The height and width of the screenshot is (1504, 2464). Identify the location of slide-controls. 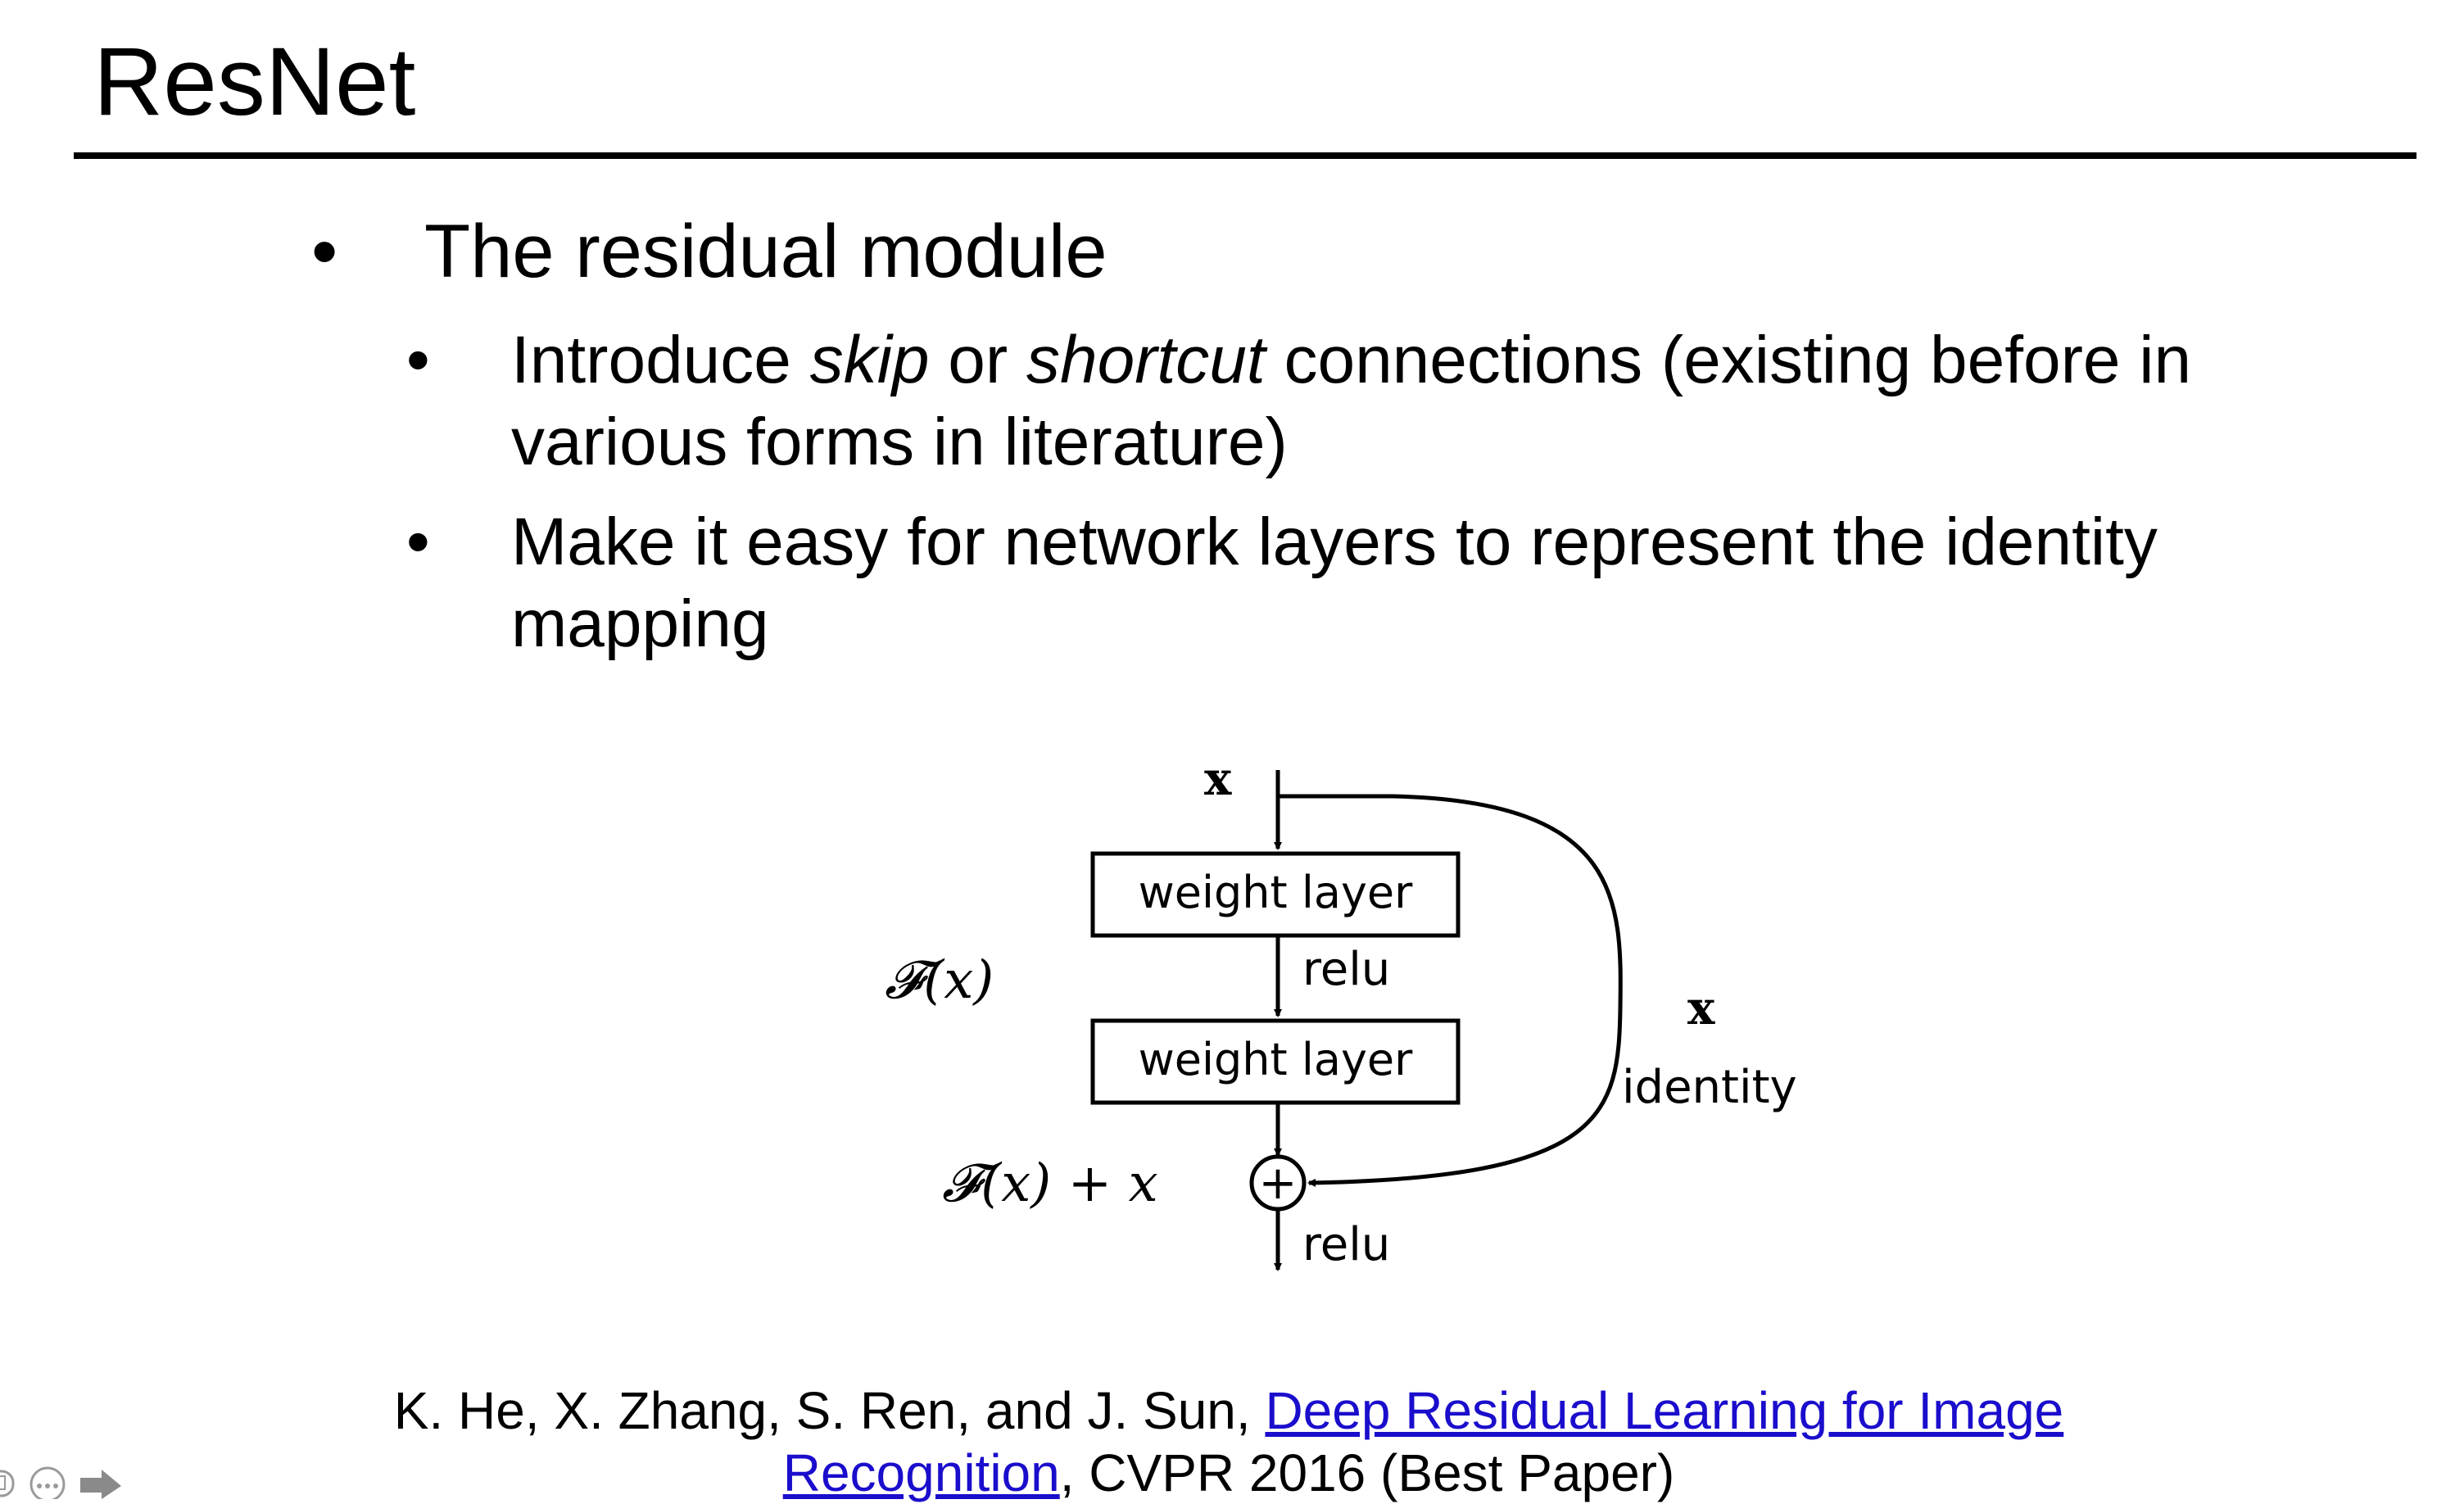
(61, 1482).